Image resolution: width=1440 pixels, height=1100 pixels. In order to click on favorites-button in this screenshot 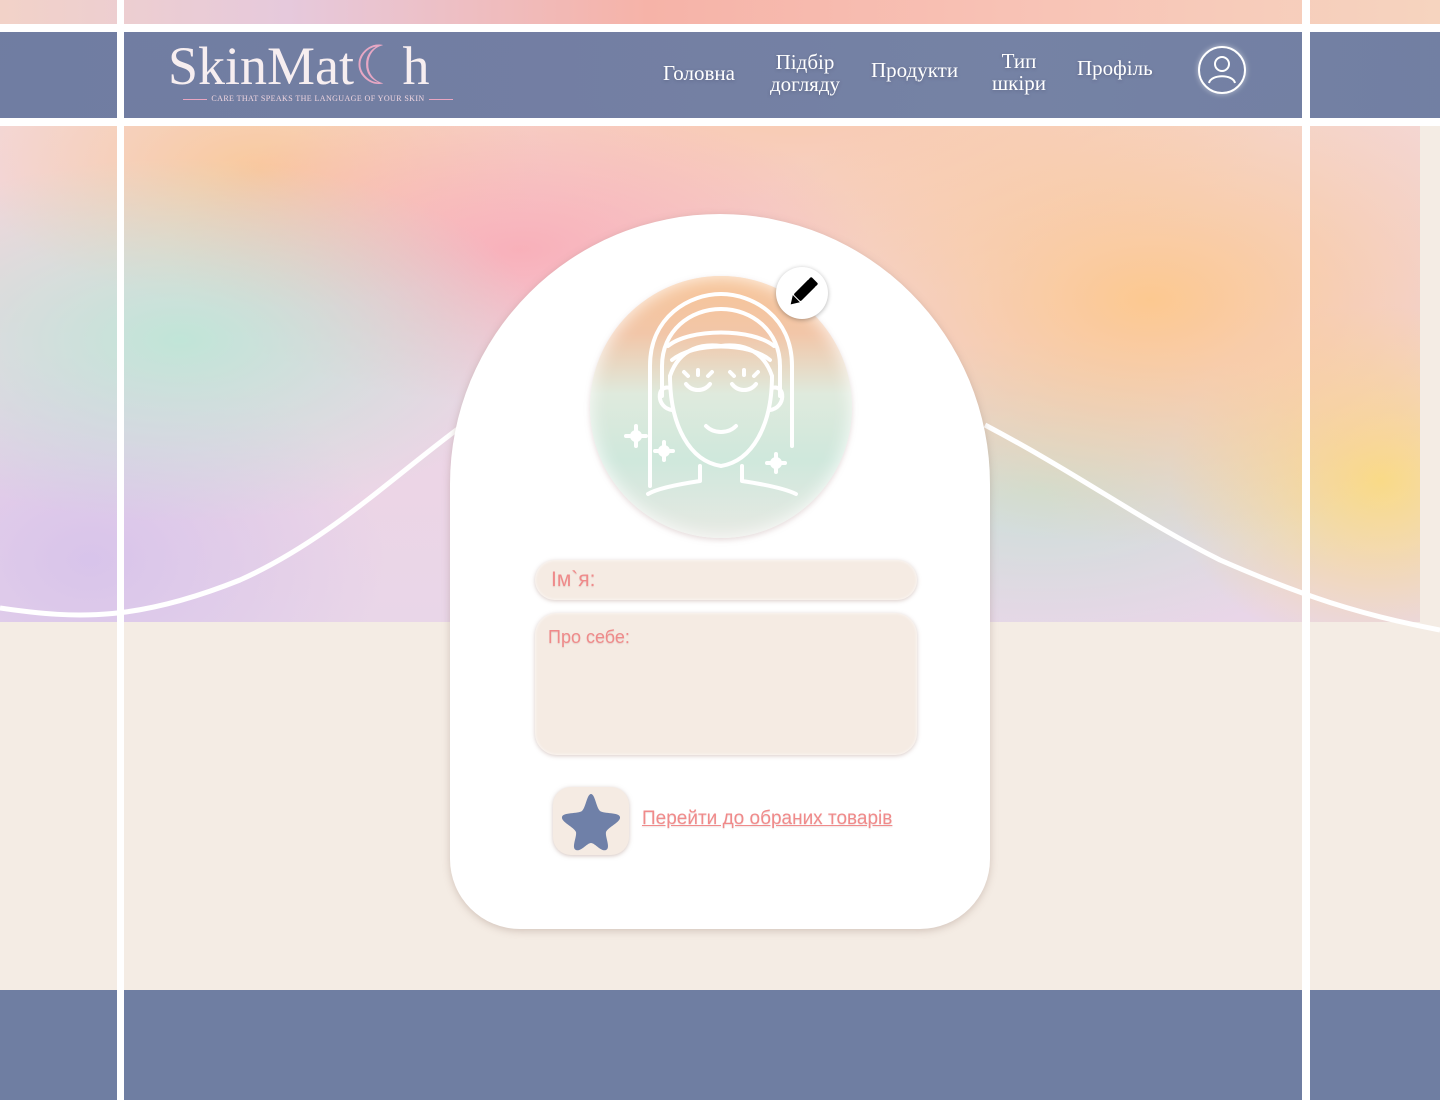, I will do `click(591, 821)`.